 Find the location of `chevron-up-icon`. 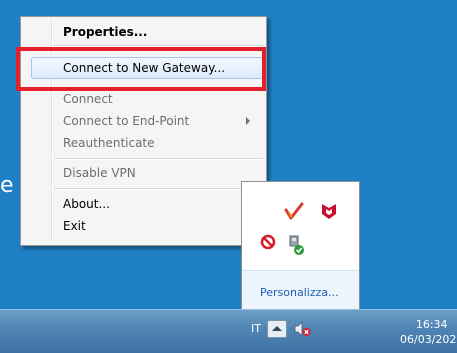

chevron-up-icon is located at coordinates (277, 328).